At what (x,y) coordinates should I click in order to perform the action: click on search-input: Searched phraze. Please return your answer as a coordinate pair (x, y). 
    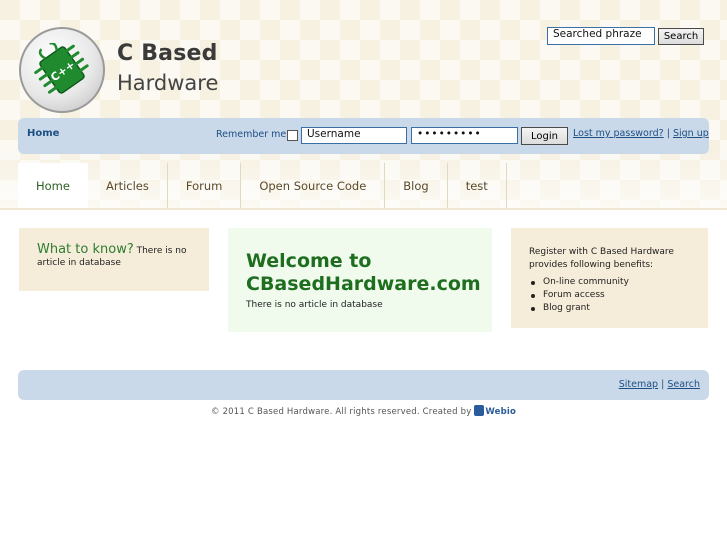
    Looking at the image, I should click on (601, 36).